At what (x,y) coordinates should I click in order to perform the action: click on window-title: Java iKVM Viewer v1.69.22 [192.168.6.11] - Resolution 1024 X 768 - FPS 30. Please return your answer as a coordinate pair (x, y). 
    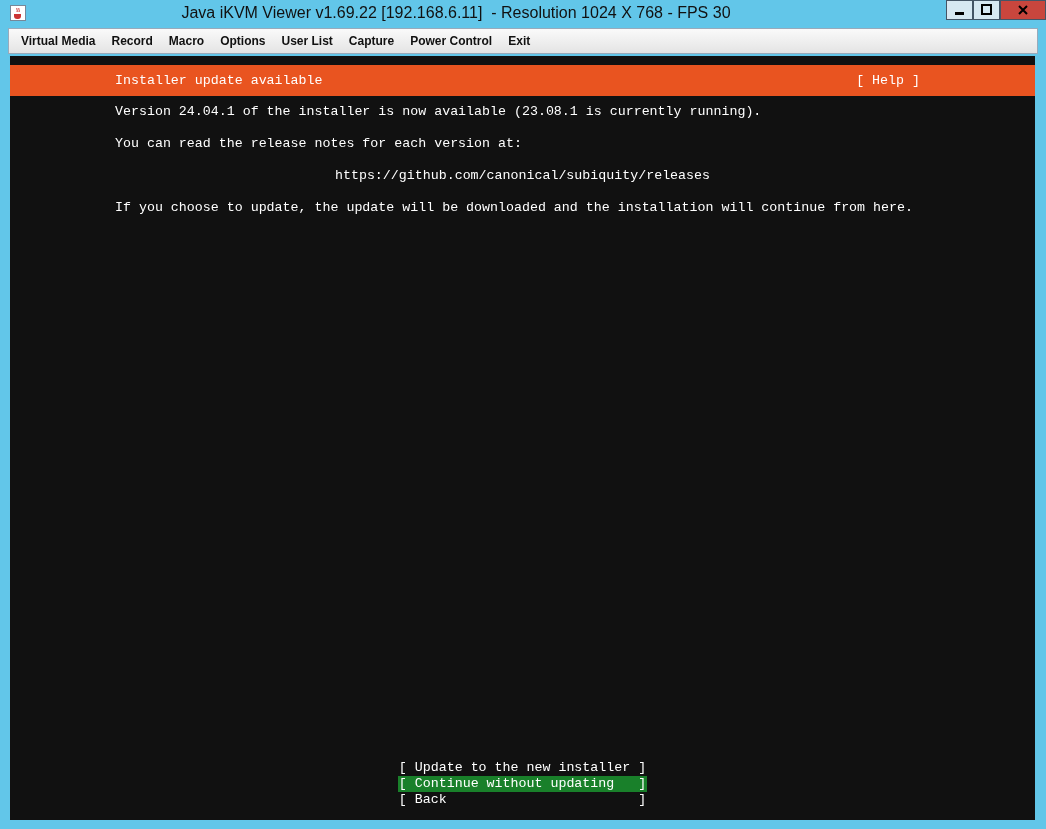
    Looking at the image, I should click on (456, 13).